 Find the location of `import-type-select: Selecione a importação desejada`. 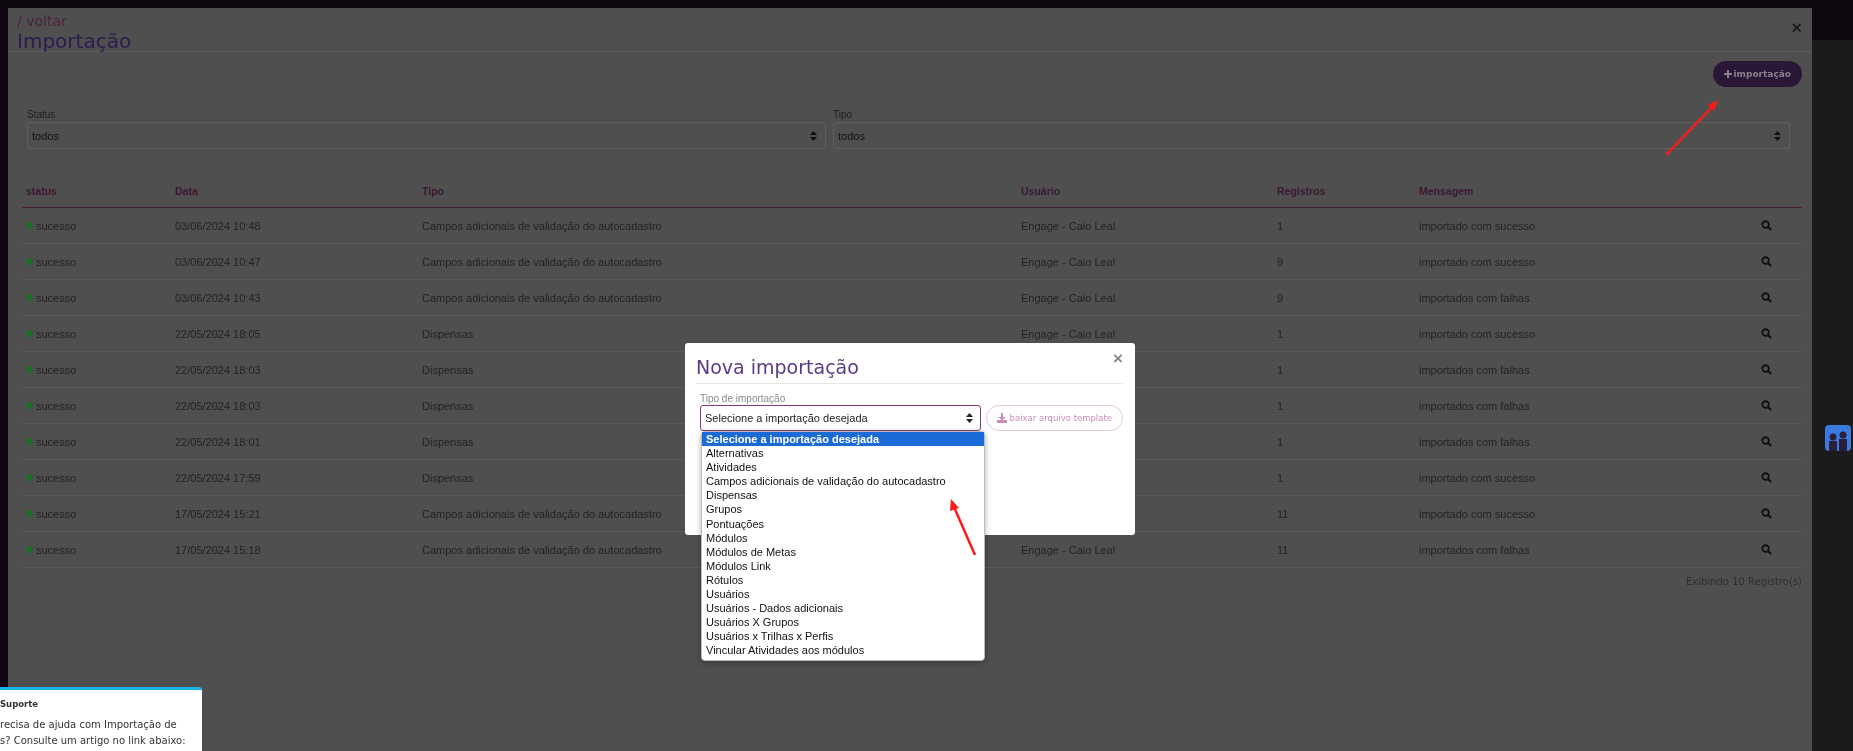

import-type-select: Selecione a importação desejada is located at coordinates (840, 418).